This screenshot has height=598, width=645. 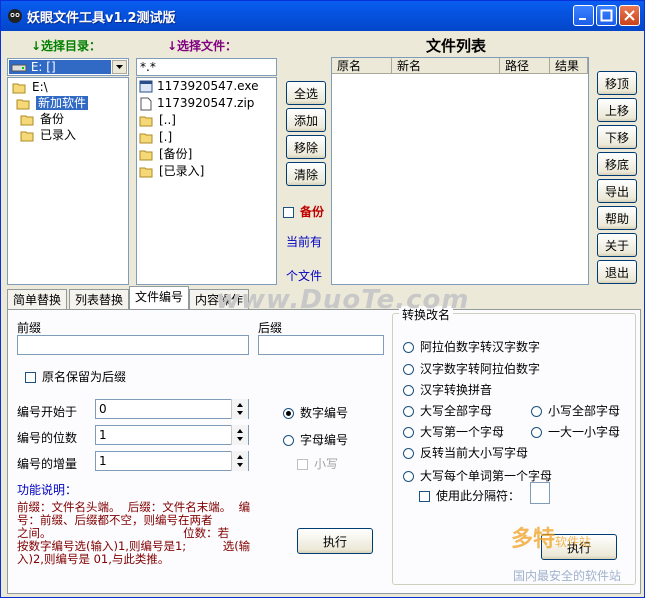 What do you see at coordinates (146, 103) in the screenshot?
I see `file-icon` at bounding box center [146, 103].